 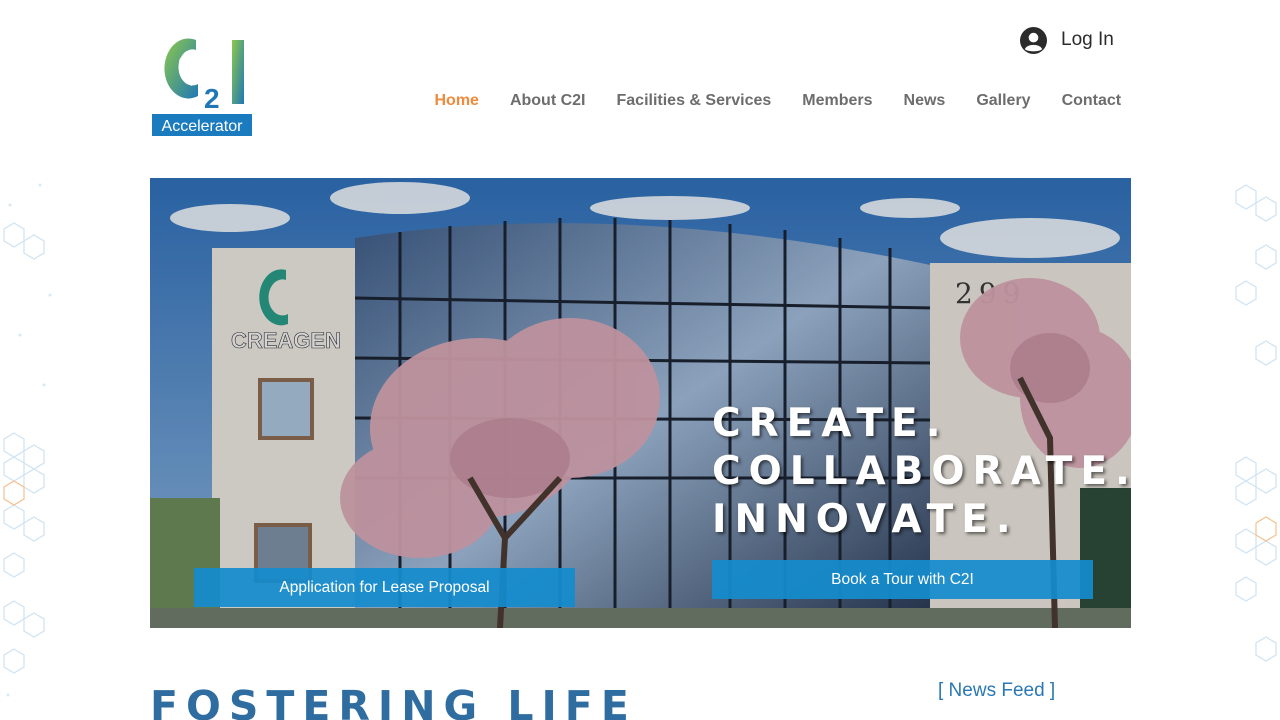 I want to click on nav-item-gallery: Gallery, so click(x=1003, y=101).